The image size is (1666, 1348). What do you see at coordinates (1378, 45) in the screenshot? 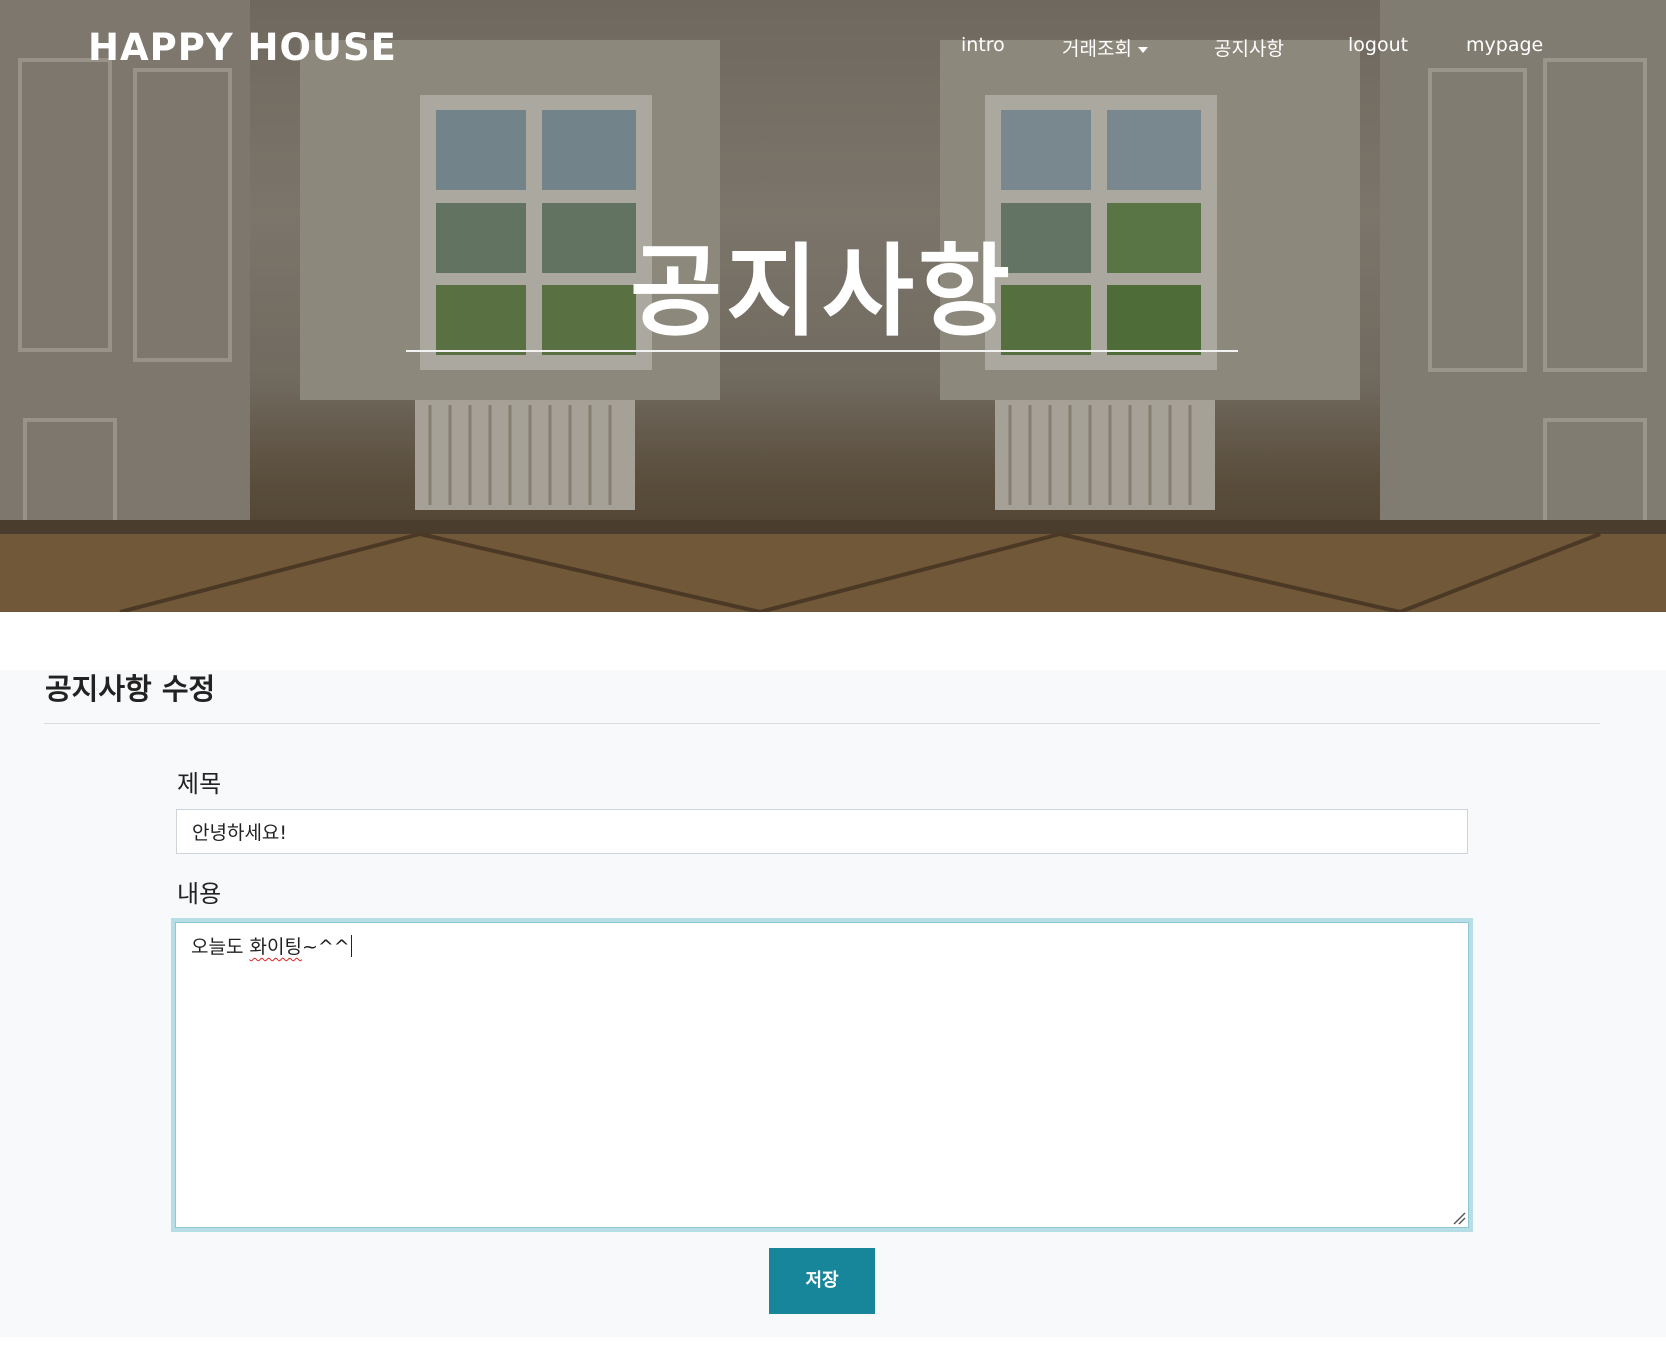
I see `nav-logout: logout` at bounding box center [1378, 45].